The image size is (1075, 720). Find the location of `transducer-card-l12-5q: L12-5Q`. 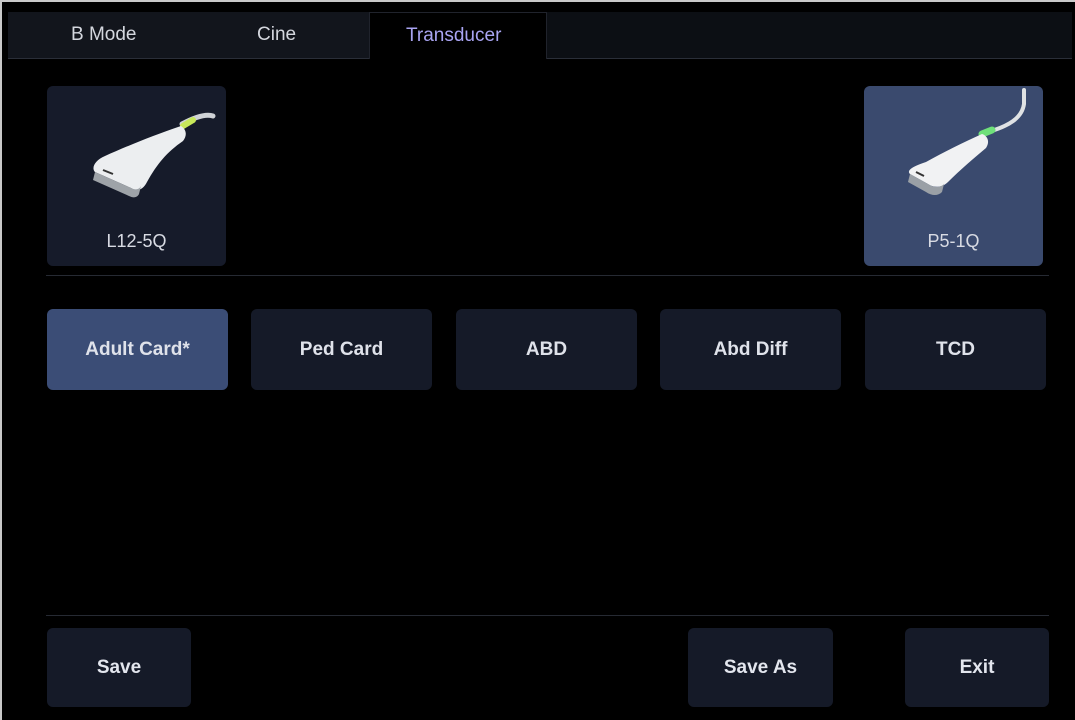

transducer-card-l12-5q: L12-5Q is located at coordinates (136, 176).